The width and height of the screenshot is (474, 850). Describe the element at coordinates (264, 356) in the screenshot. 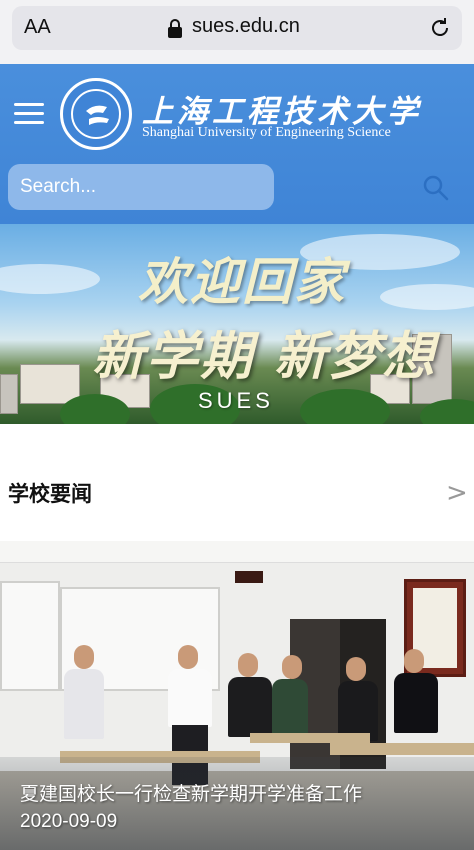

I see `banner-slogan-text: 新学期 新梦想` at that location.